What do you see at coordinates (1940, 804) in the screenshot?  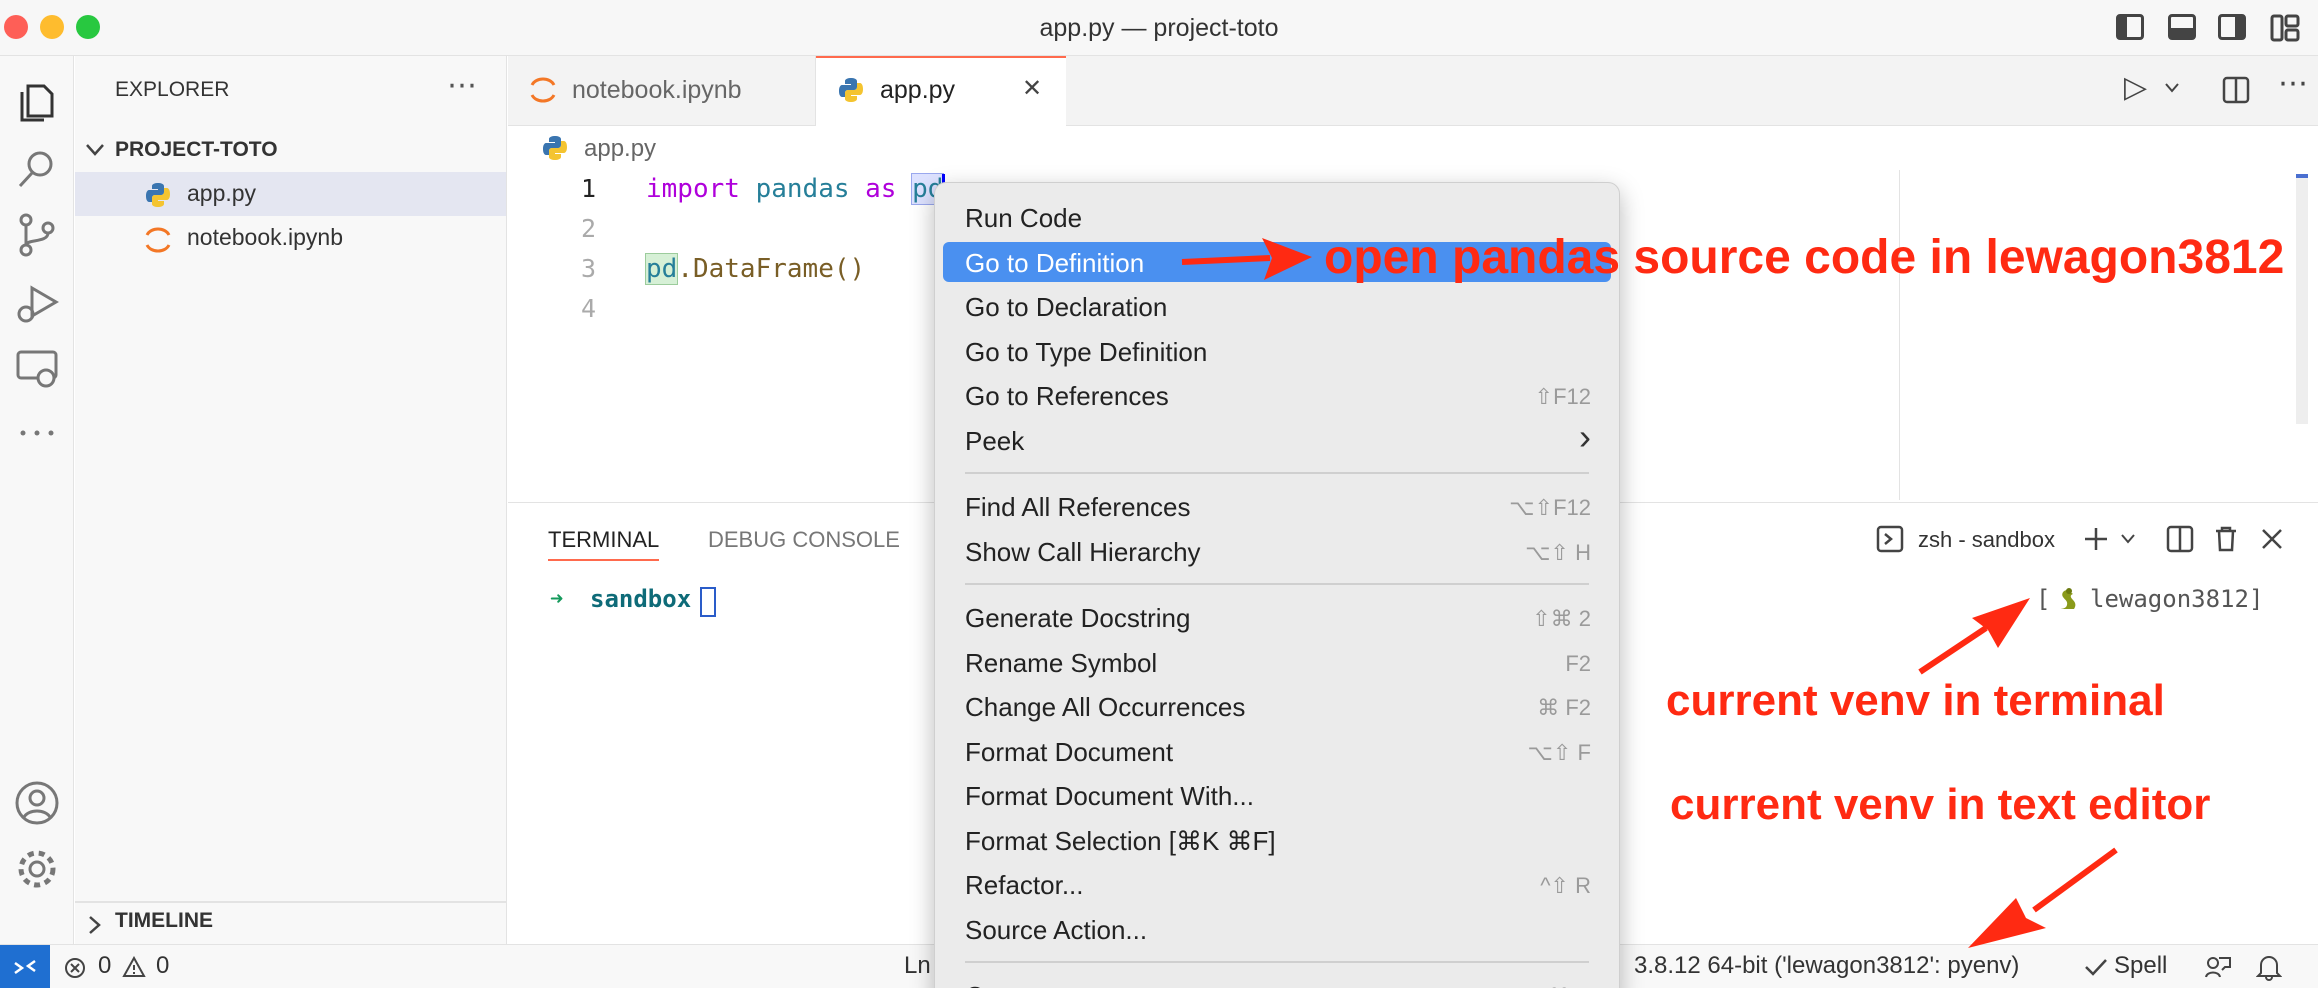 I see `annotation-venv-editor: current venv in text editor` at bounding box center [1940, 804].